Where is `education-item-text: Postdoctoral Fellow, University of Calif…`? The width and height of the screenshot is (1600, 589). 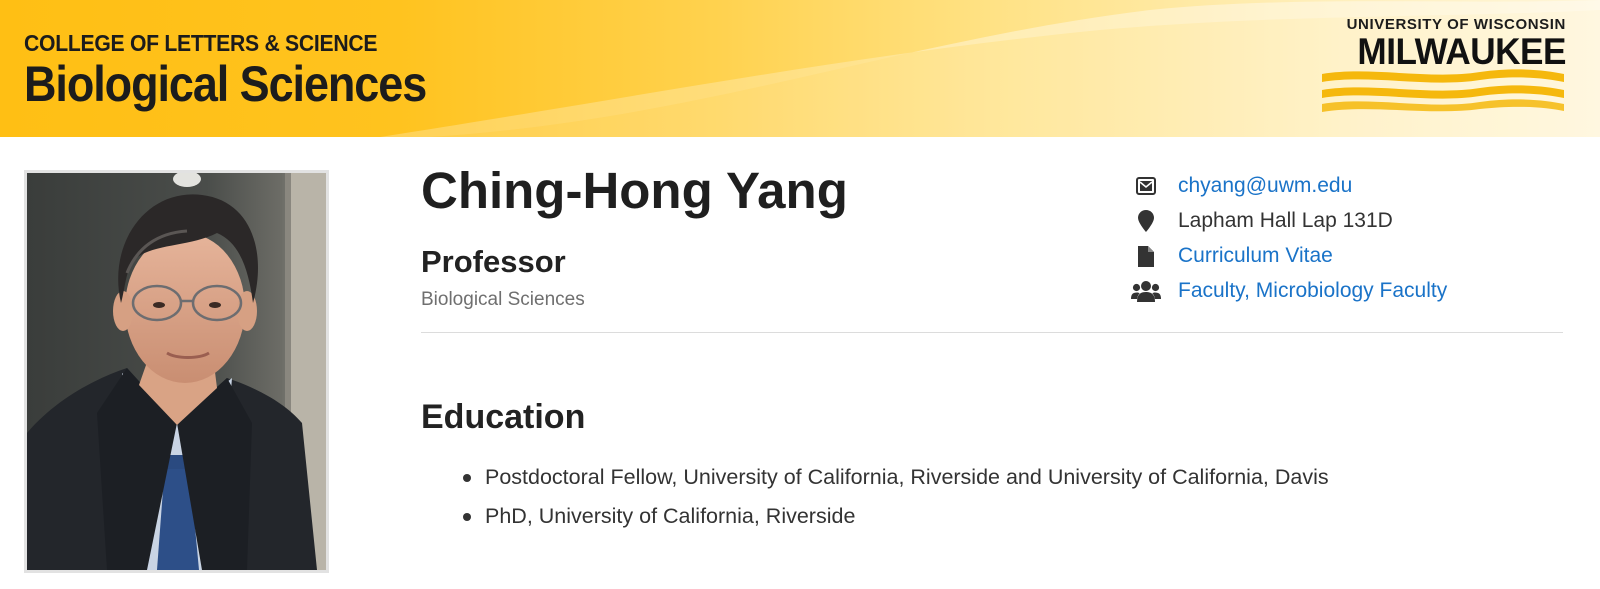 education-item-text: Postdoctoral Fellow, University of Calif… is located at coordinates (907, 477).